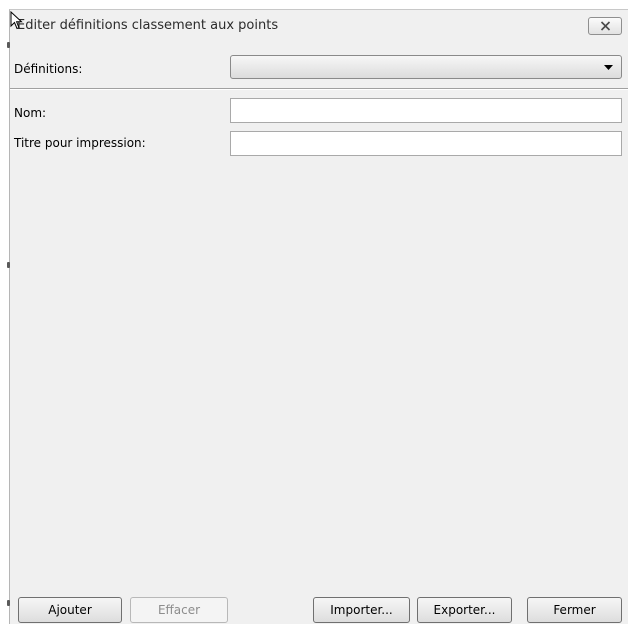  What do you see at coordinates (608, 67) in the screenshot?
I see `chevron-down-icon` at bounding box center [608, 67].